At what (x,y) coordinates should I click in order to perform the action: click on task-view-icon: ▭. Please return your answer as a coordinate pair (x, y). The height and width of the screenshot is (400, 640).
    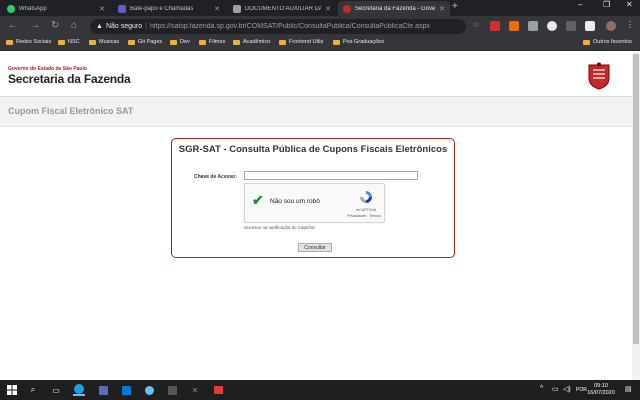
    Looking at the image, I should click on (56, 390).